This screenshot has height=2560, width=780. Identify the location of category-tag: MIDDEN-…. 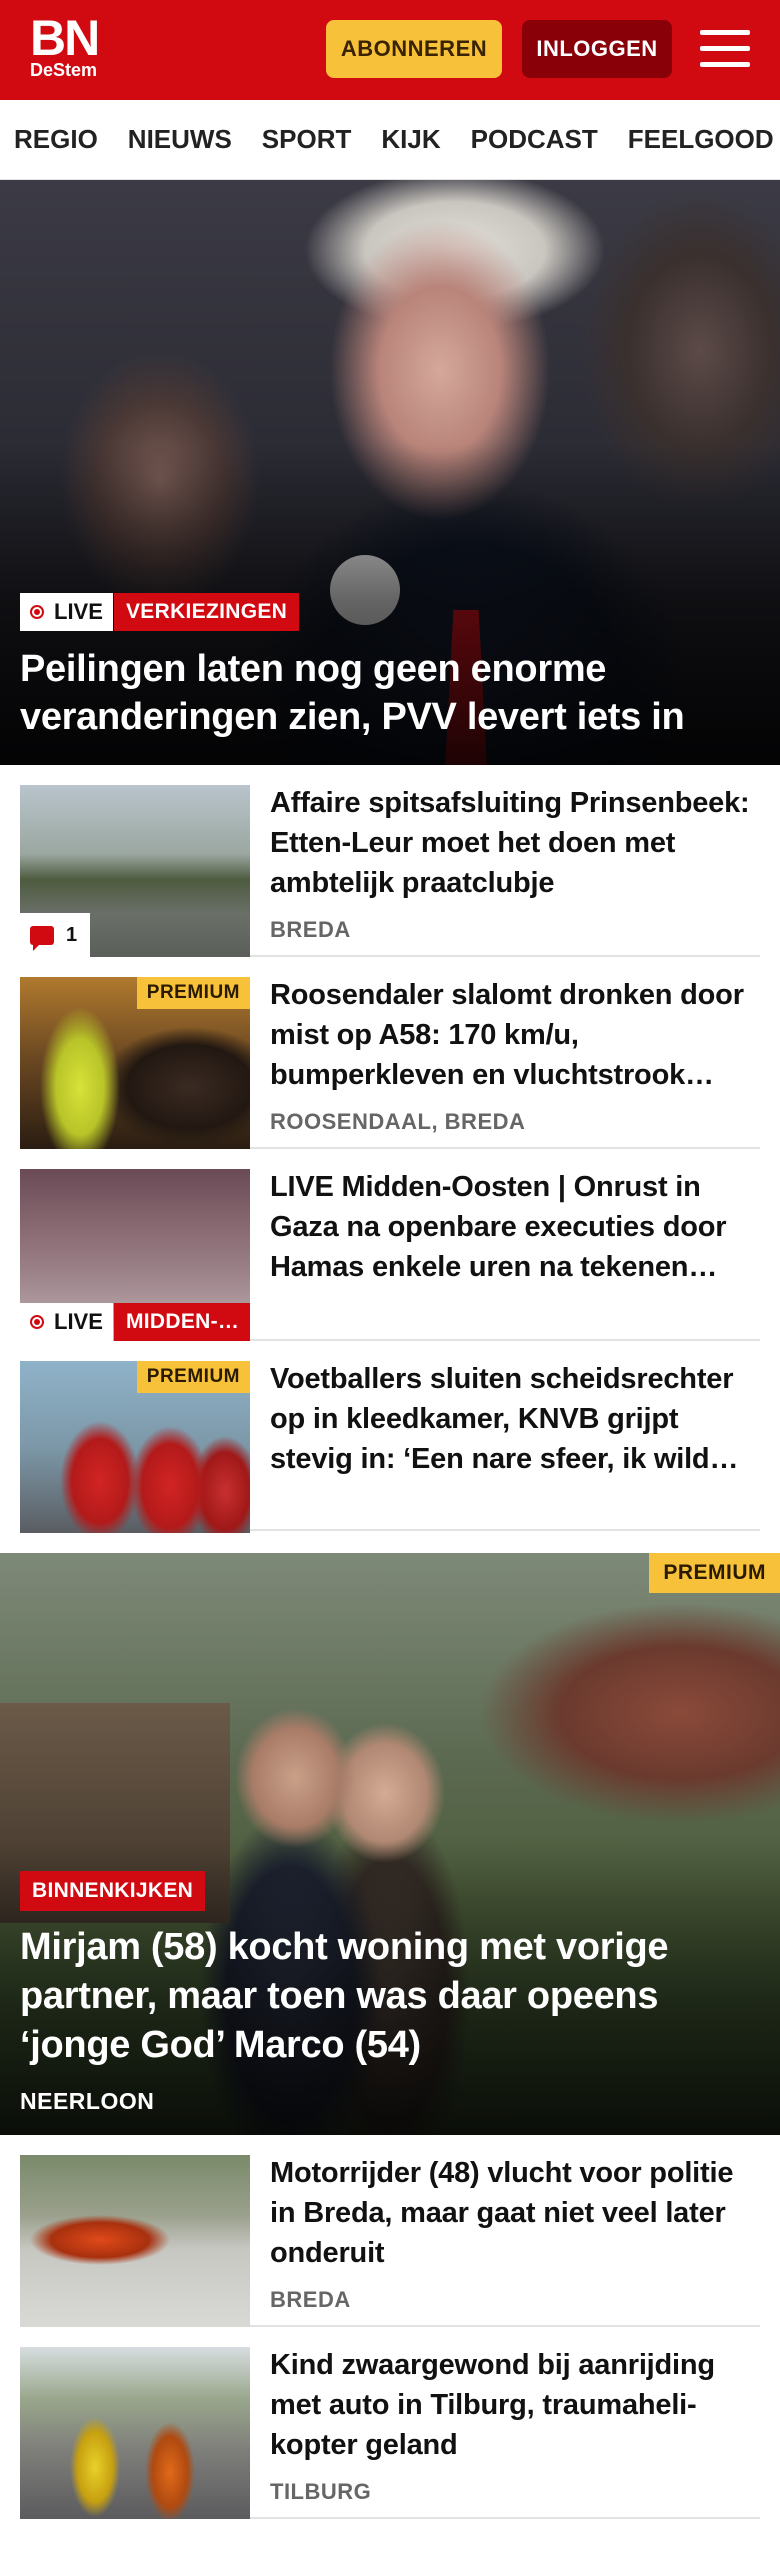
(182, 1322).